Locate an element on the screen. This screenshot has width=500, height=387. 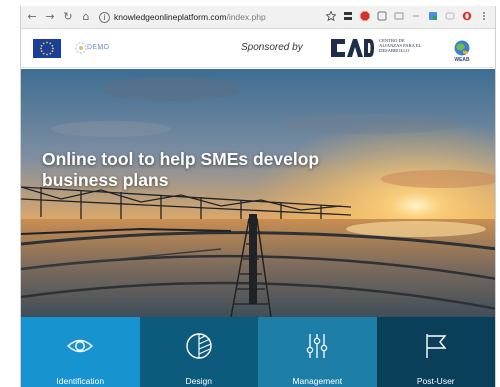
home-icon: ⌂ is located at coordinates (86, 17).